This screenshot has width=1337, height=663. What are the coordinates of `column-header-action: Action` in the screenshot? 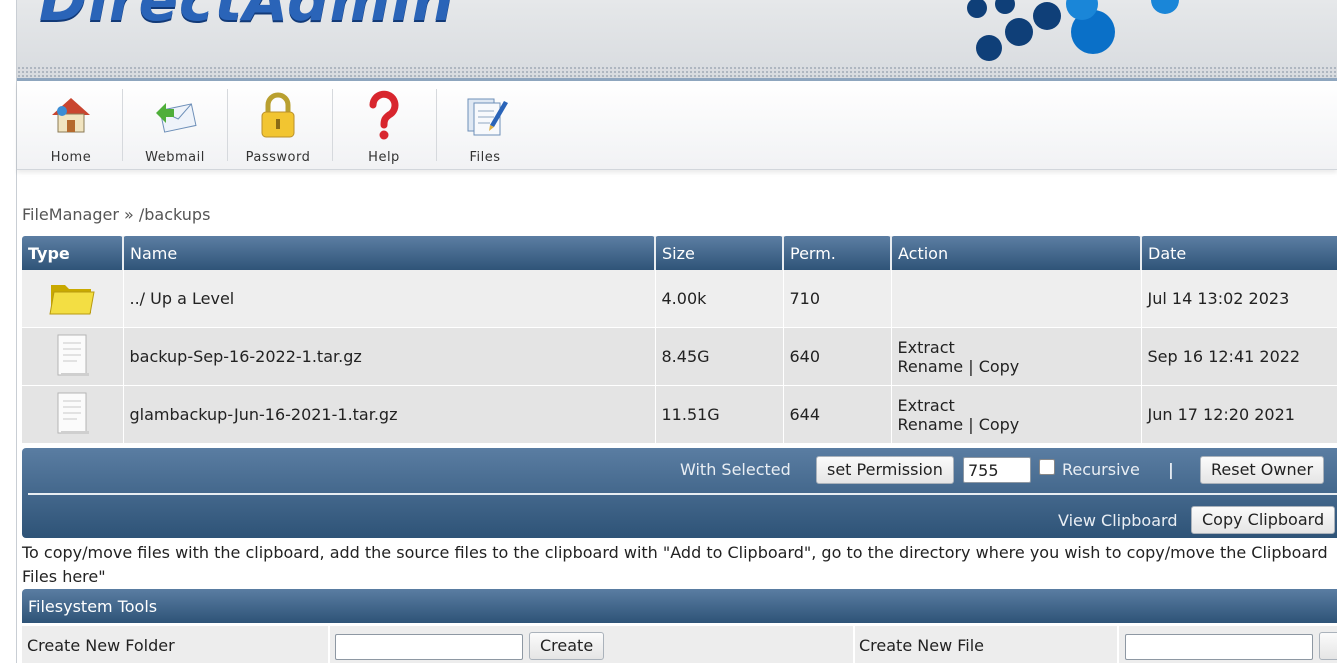 It's located at (1016, 253).